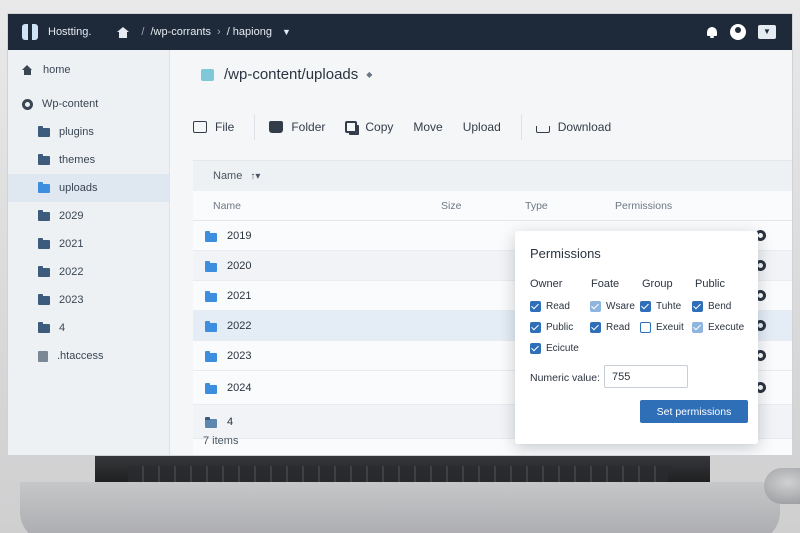 This screenshot has height=533, width=800. I want to click on upload-button: Upload, so click(482, 127).